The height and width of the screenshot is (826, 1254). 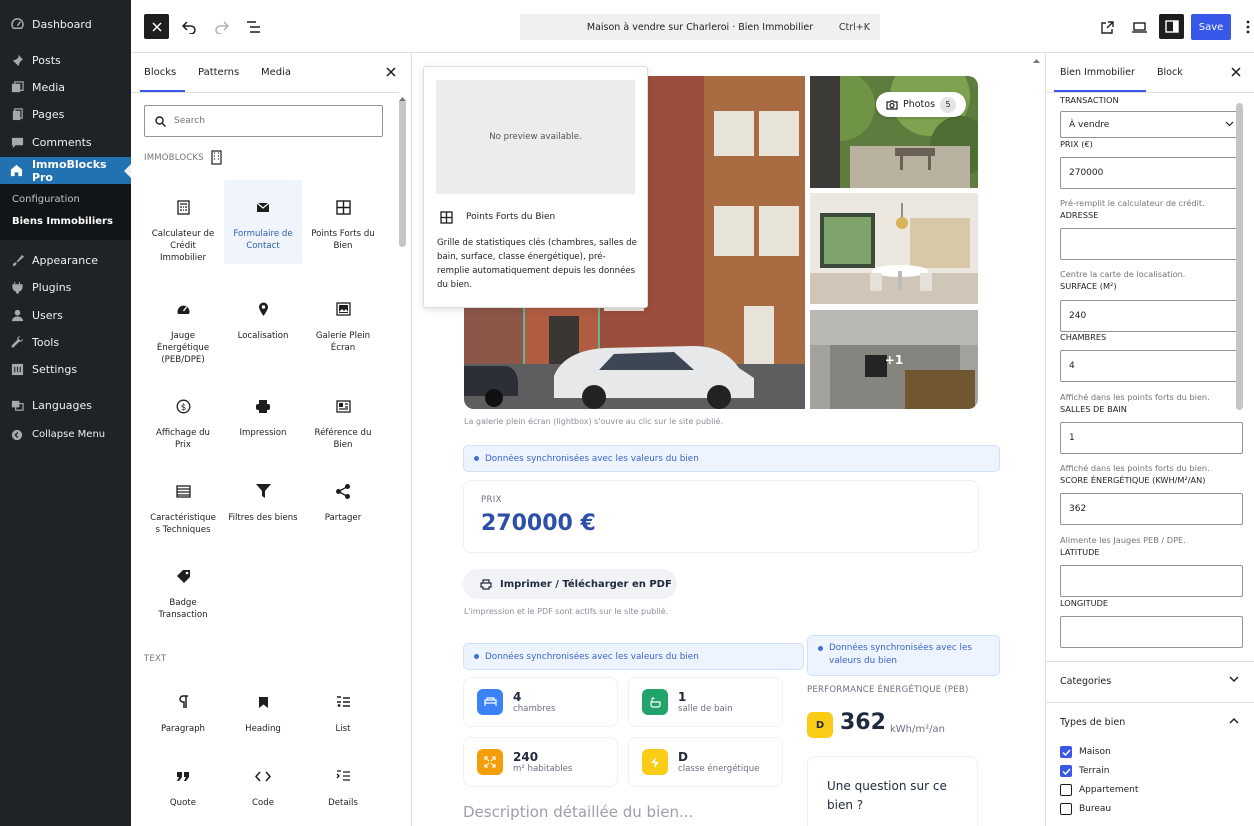 What do you see at coordinates (1236, 72) in the screenshot?
I see `close-settings-icon` at bounding box center [1236, 72].